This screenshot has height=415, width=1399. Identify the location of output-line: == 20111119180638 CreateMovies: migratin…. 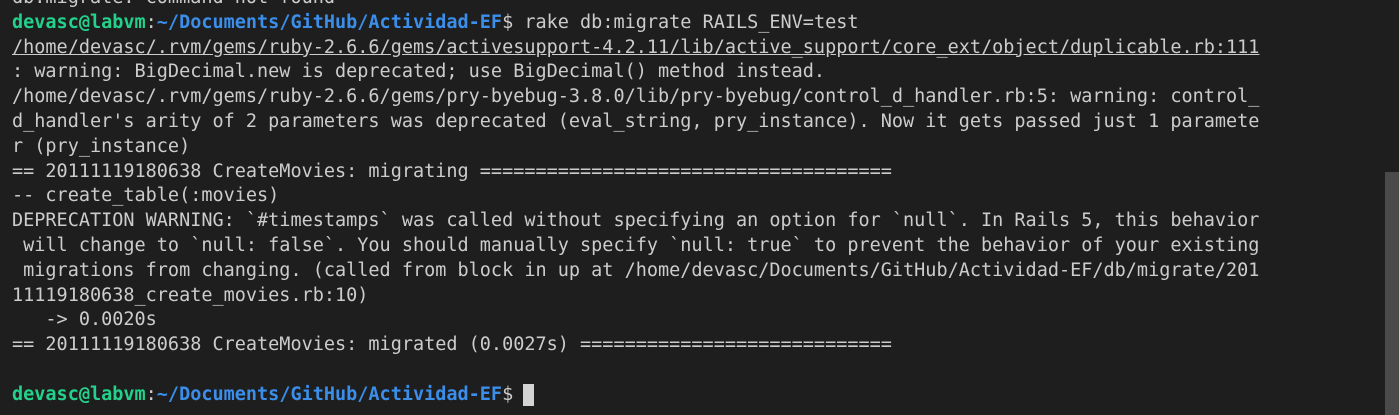
(452, 171).